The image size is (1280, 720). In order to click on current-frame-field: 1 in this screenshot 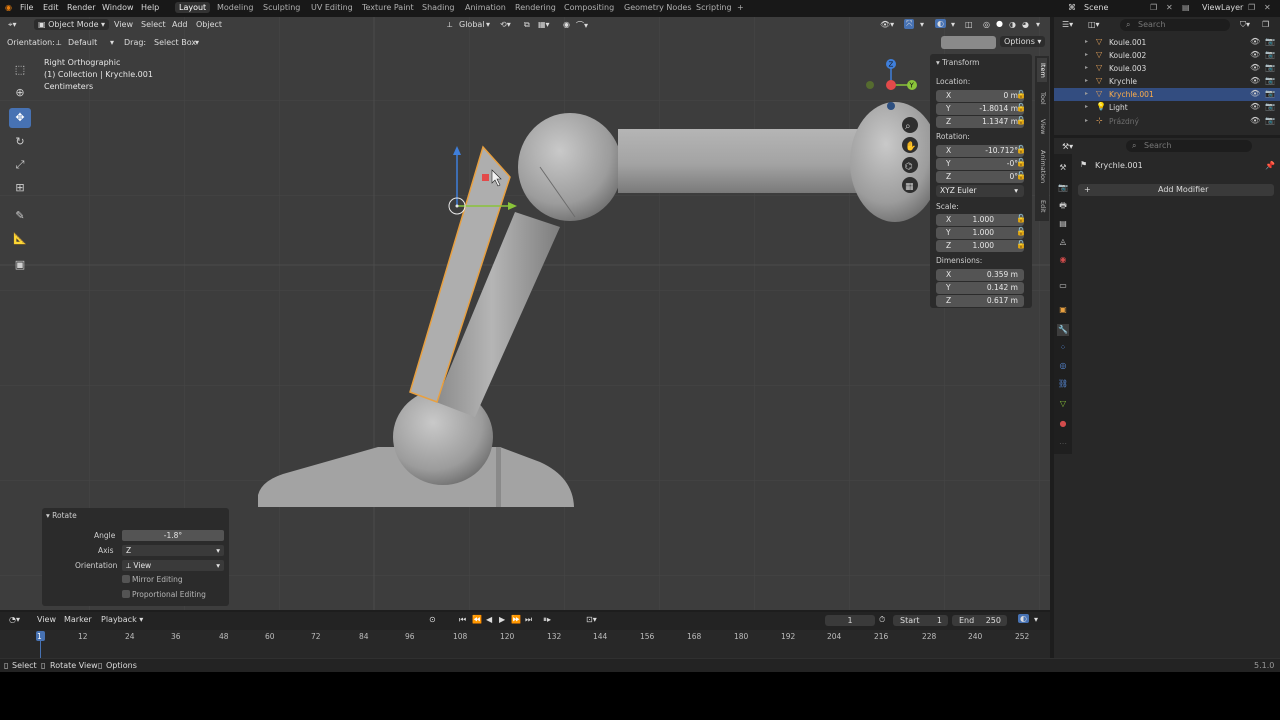, I will do `click(850, 620)`.